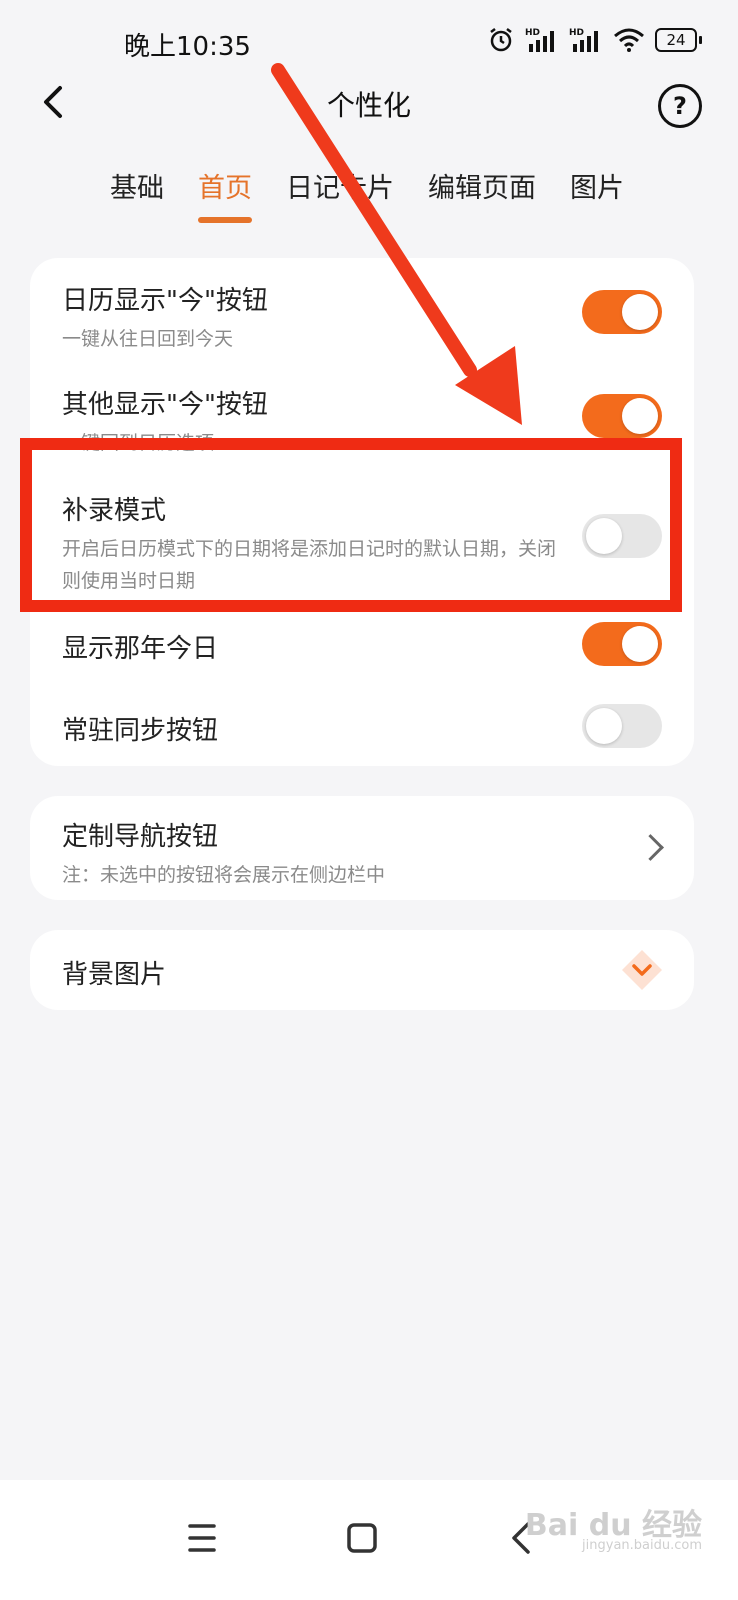 The height and width of the screenshot is (1600, 738). Describe the element at coordinates (362, 726) in the screenshot. I see `setting-row-sync-button: 常驻同步按钮` at that location.